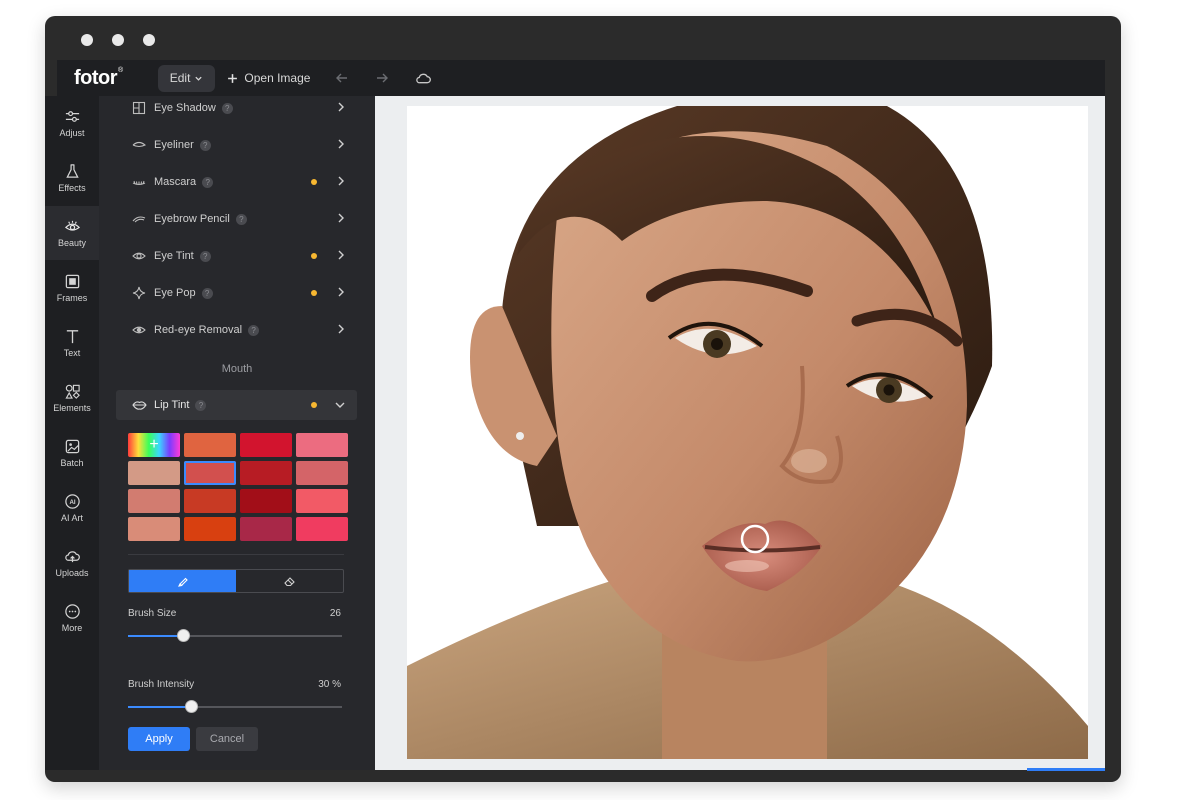 Image resolution: width=1200 pixels, height=800 pixels. Describe the element at coordinates (72, 611) in the screenshot. I see `more-icon` at that location.